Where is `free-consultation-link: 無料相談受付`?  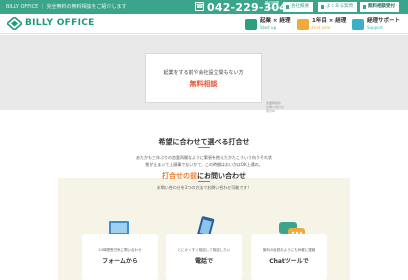
free-consultation-link: 無料相談受付 is located at coordinates (379, 7).